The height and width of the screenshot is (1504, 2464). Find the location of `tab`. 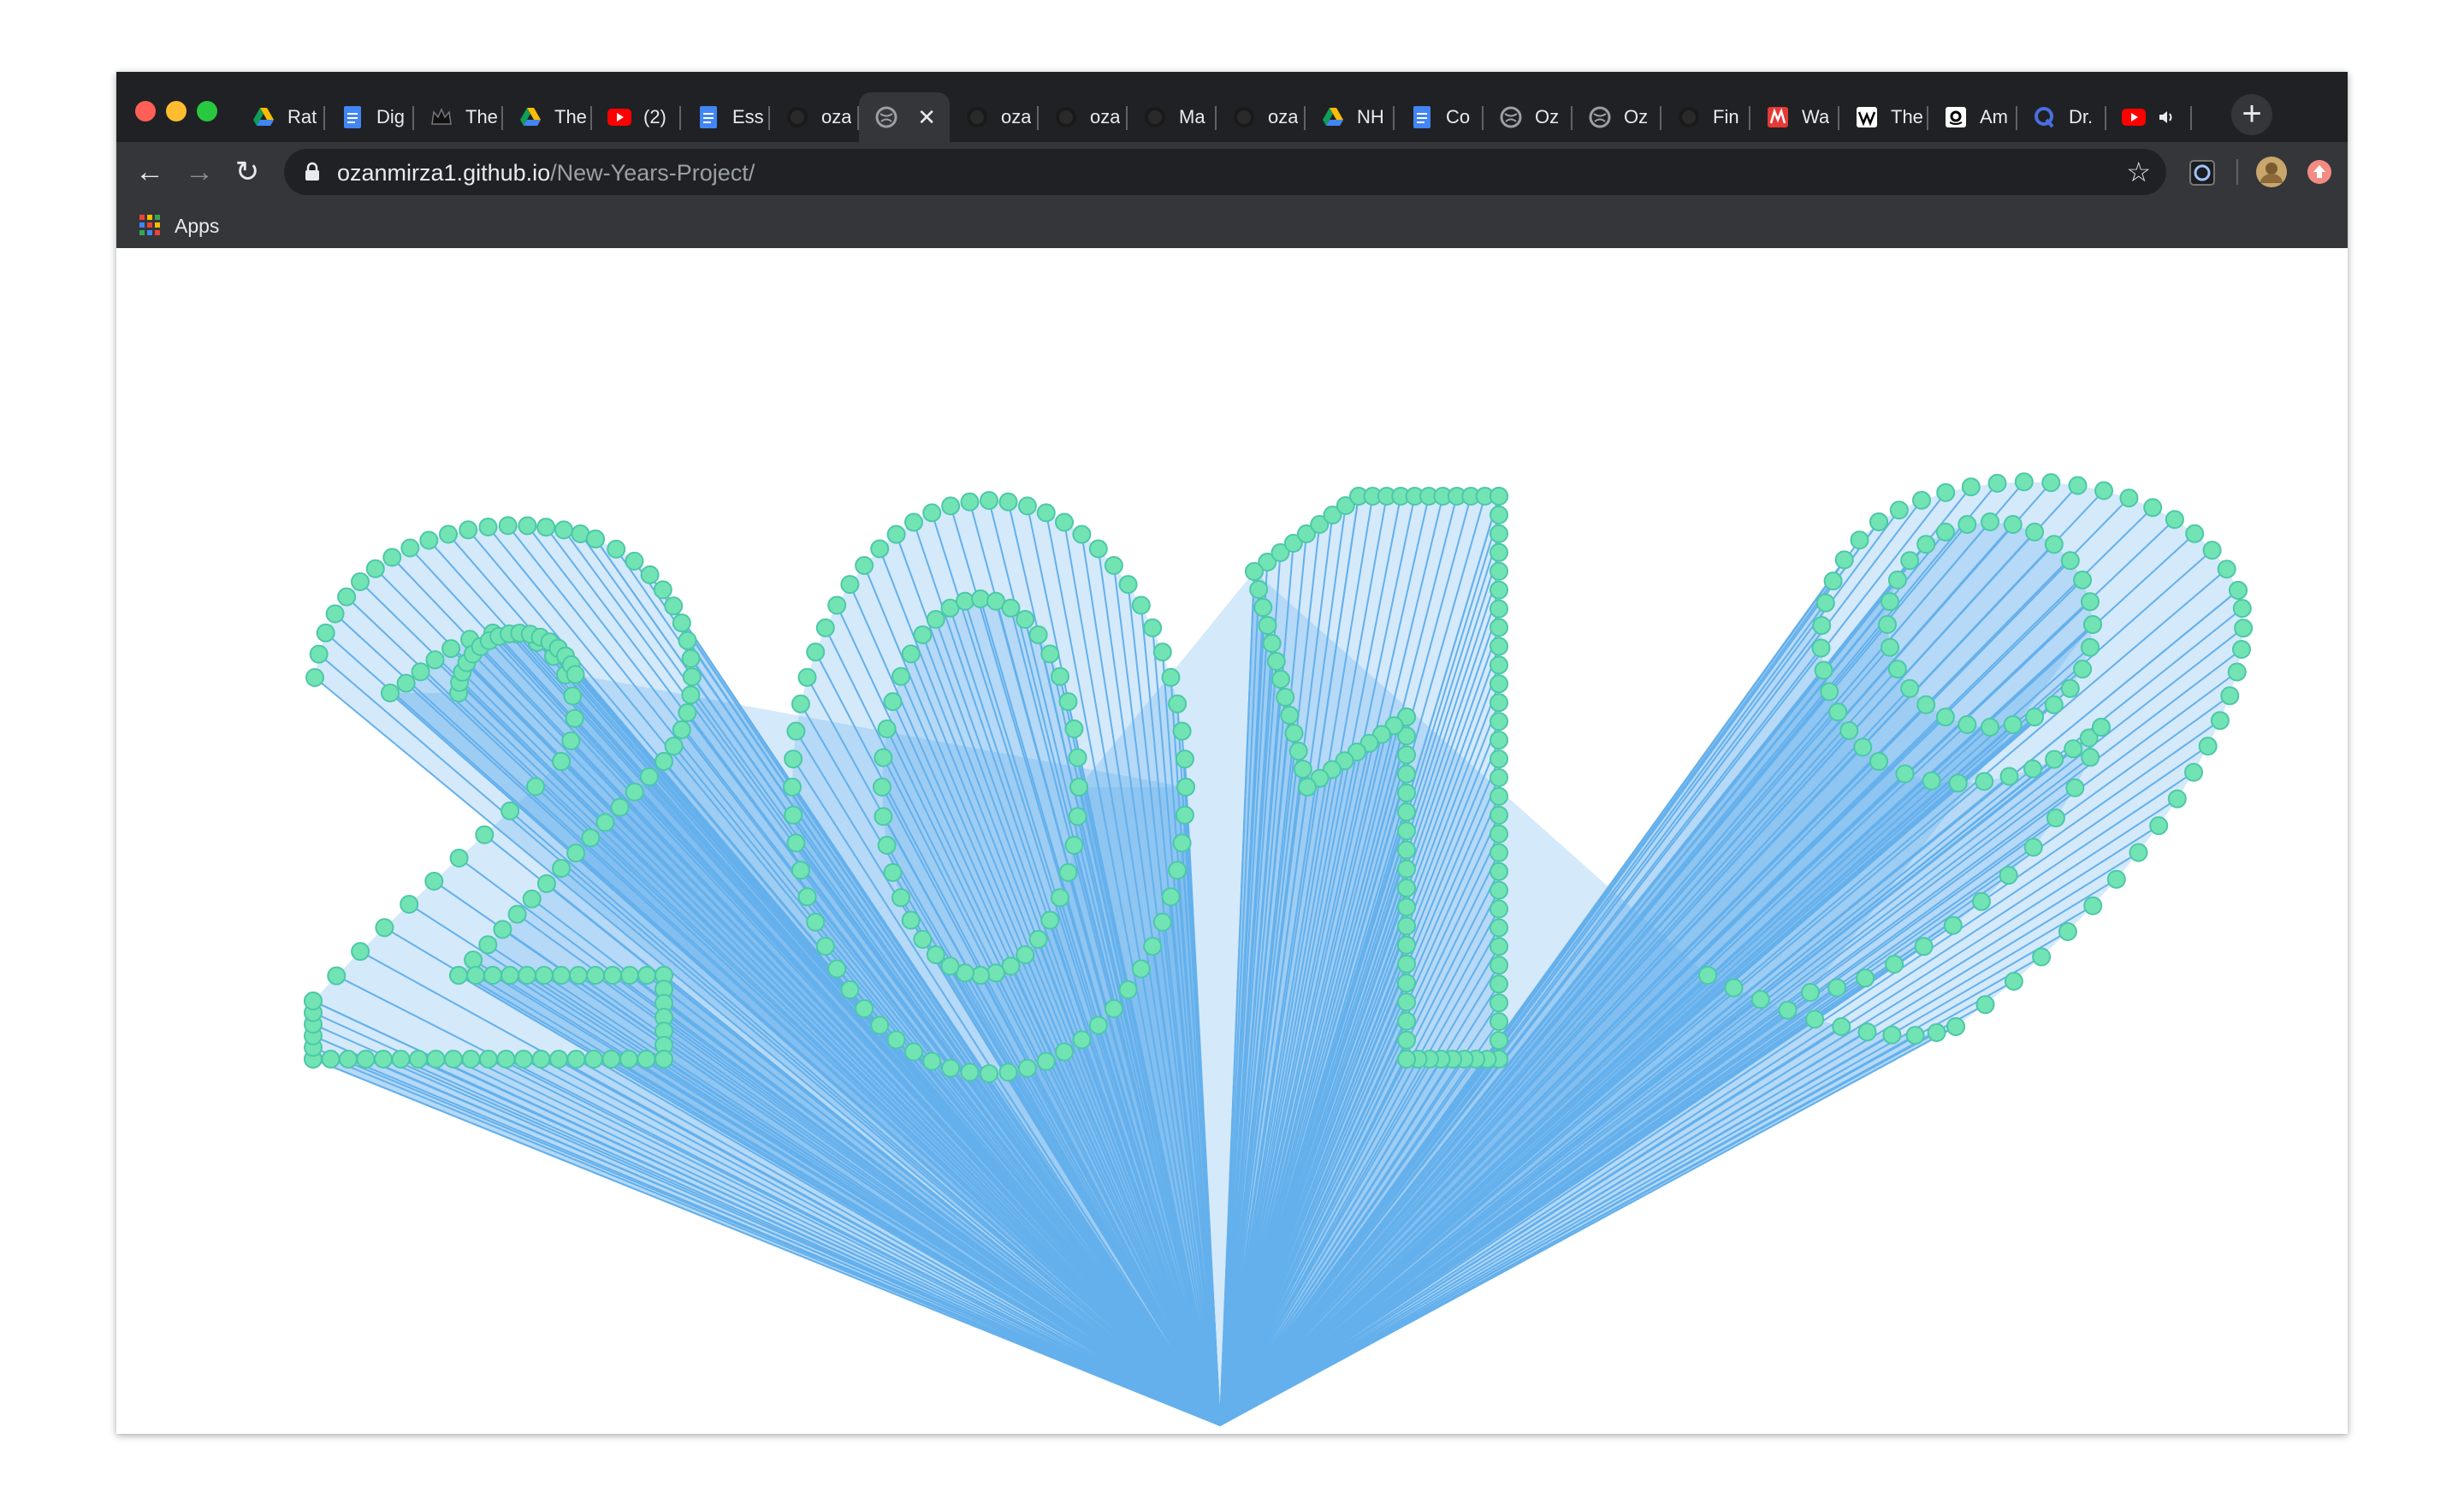

tab is located at coordinates (2149, 117).